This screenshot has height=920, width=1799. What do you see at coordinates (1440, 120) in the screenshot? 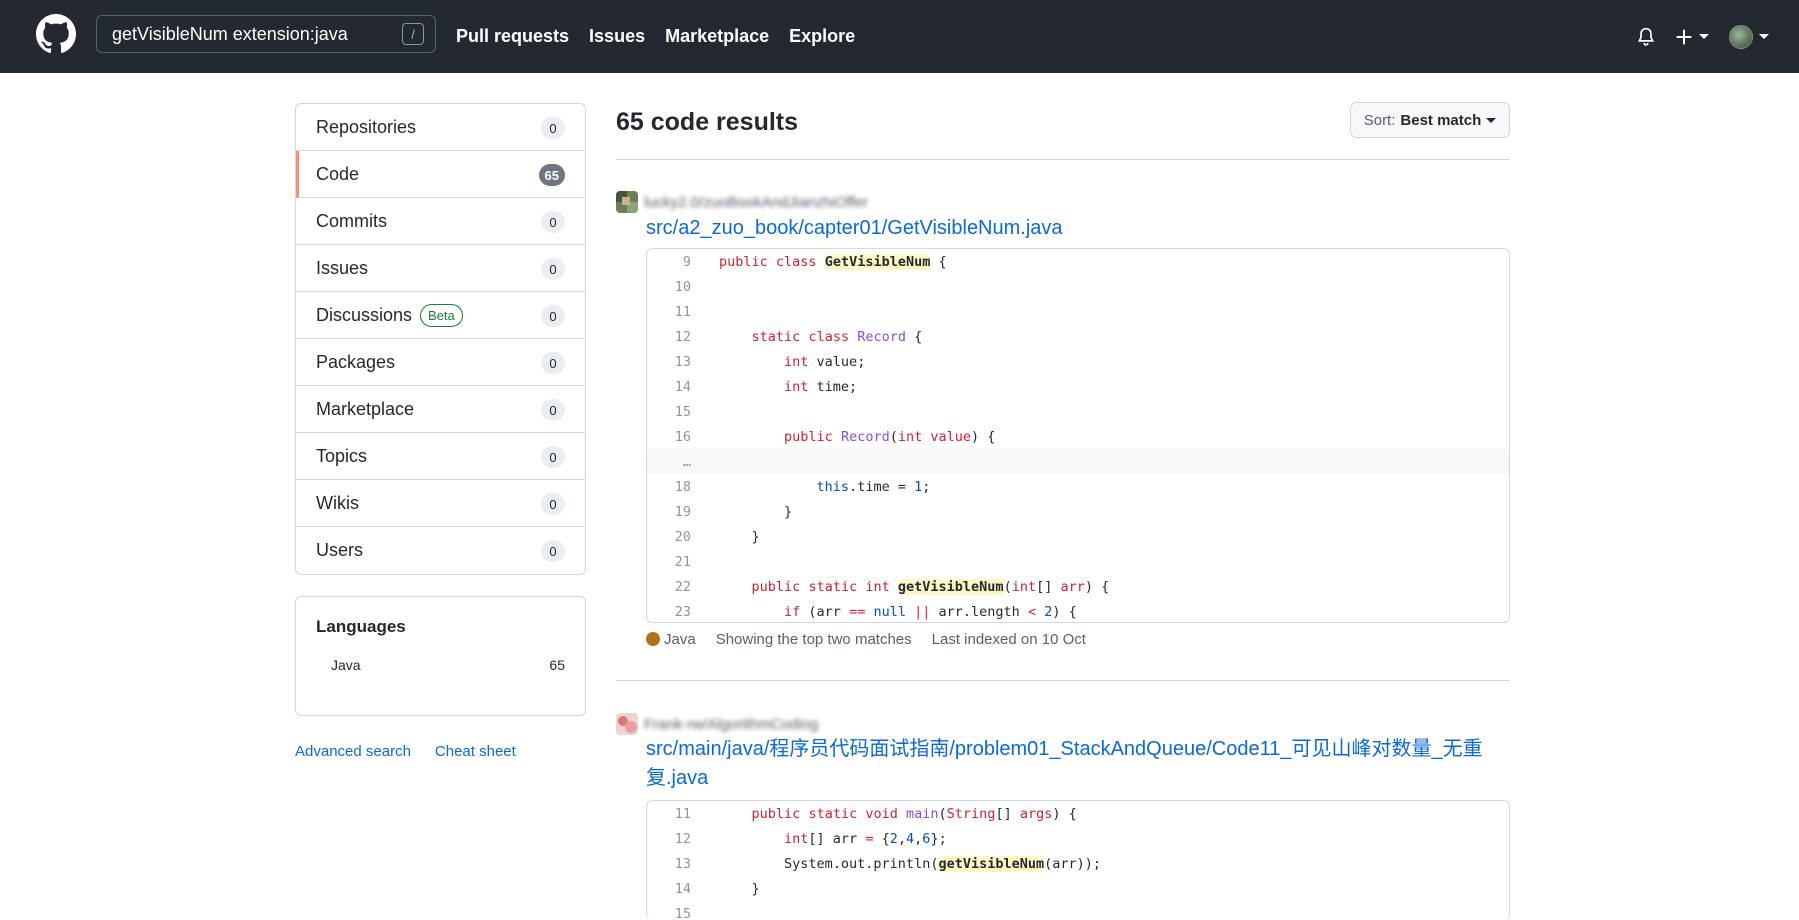
I see `sort-value: Best match` at bounding box center [1440, 120].